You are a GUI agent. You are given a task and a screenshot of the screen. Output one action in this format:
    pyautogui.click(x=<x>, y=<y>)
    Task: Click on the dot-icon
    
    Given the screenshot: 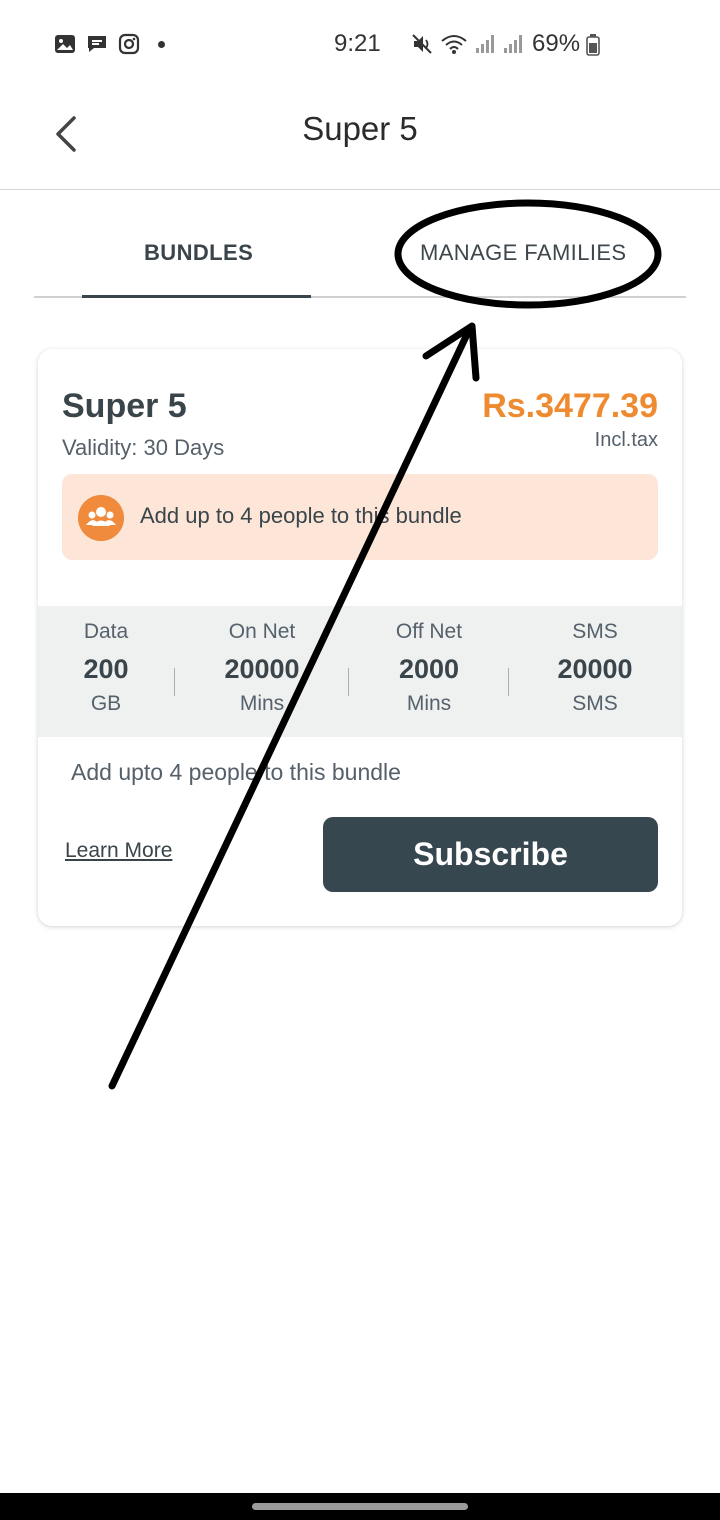 What is the action you would take?
    pyautogui.click(x=161, y=44)
    